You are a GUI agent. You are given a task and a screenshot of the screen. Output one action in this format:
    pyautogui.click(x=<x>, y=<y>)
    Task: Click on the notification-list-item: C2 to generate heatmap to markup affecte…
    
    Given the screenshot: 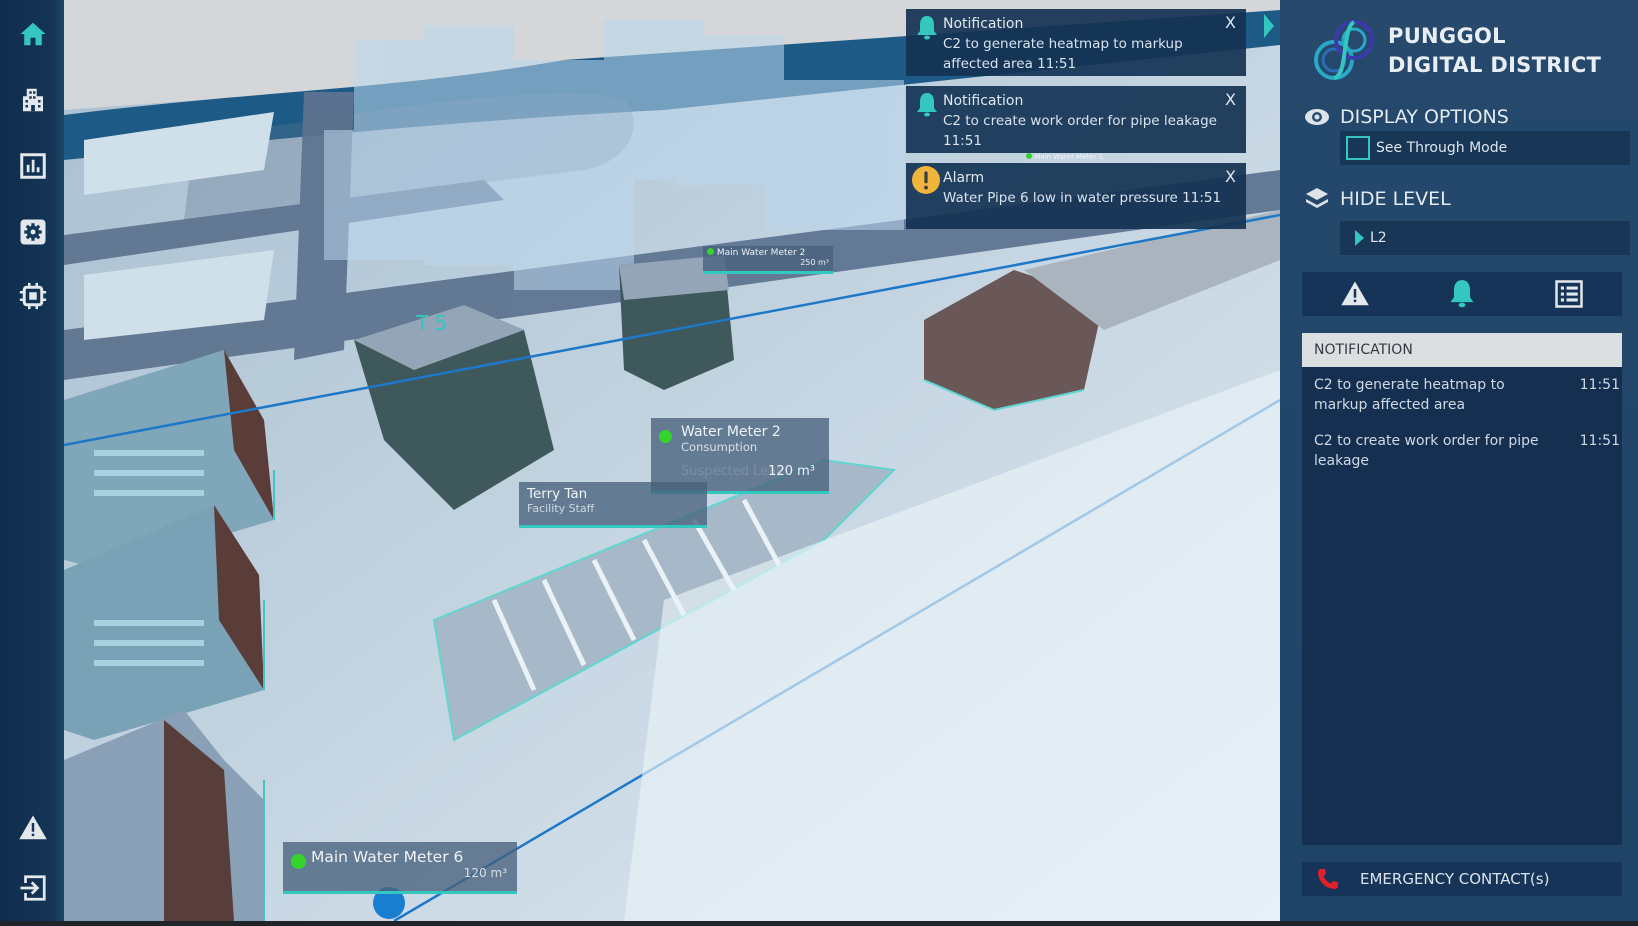 What is the action you would take?
    pyautogui.click(x=1462, y=395)
    